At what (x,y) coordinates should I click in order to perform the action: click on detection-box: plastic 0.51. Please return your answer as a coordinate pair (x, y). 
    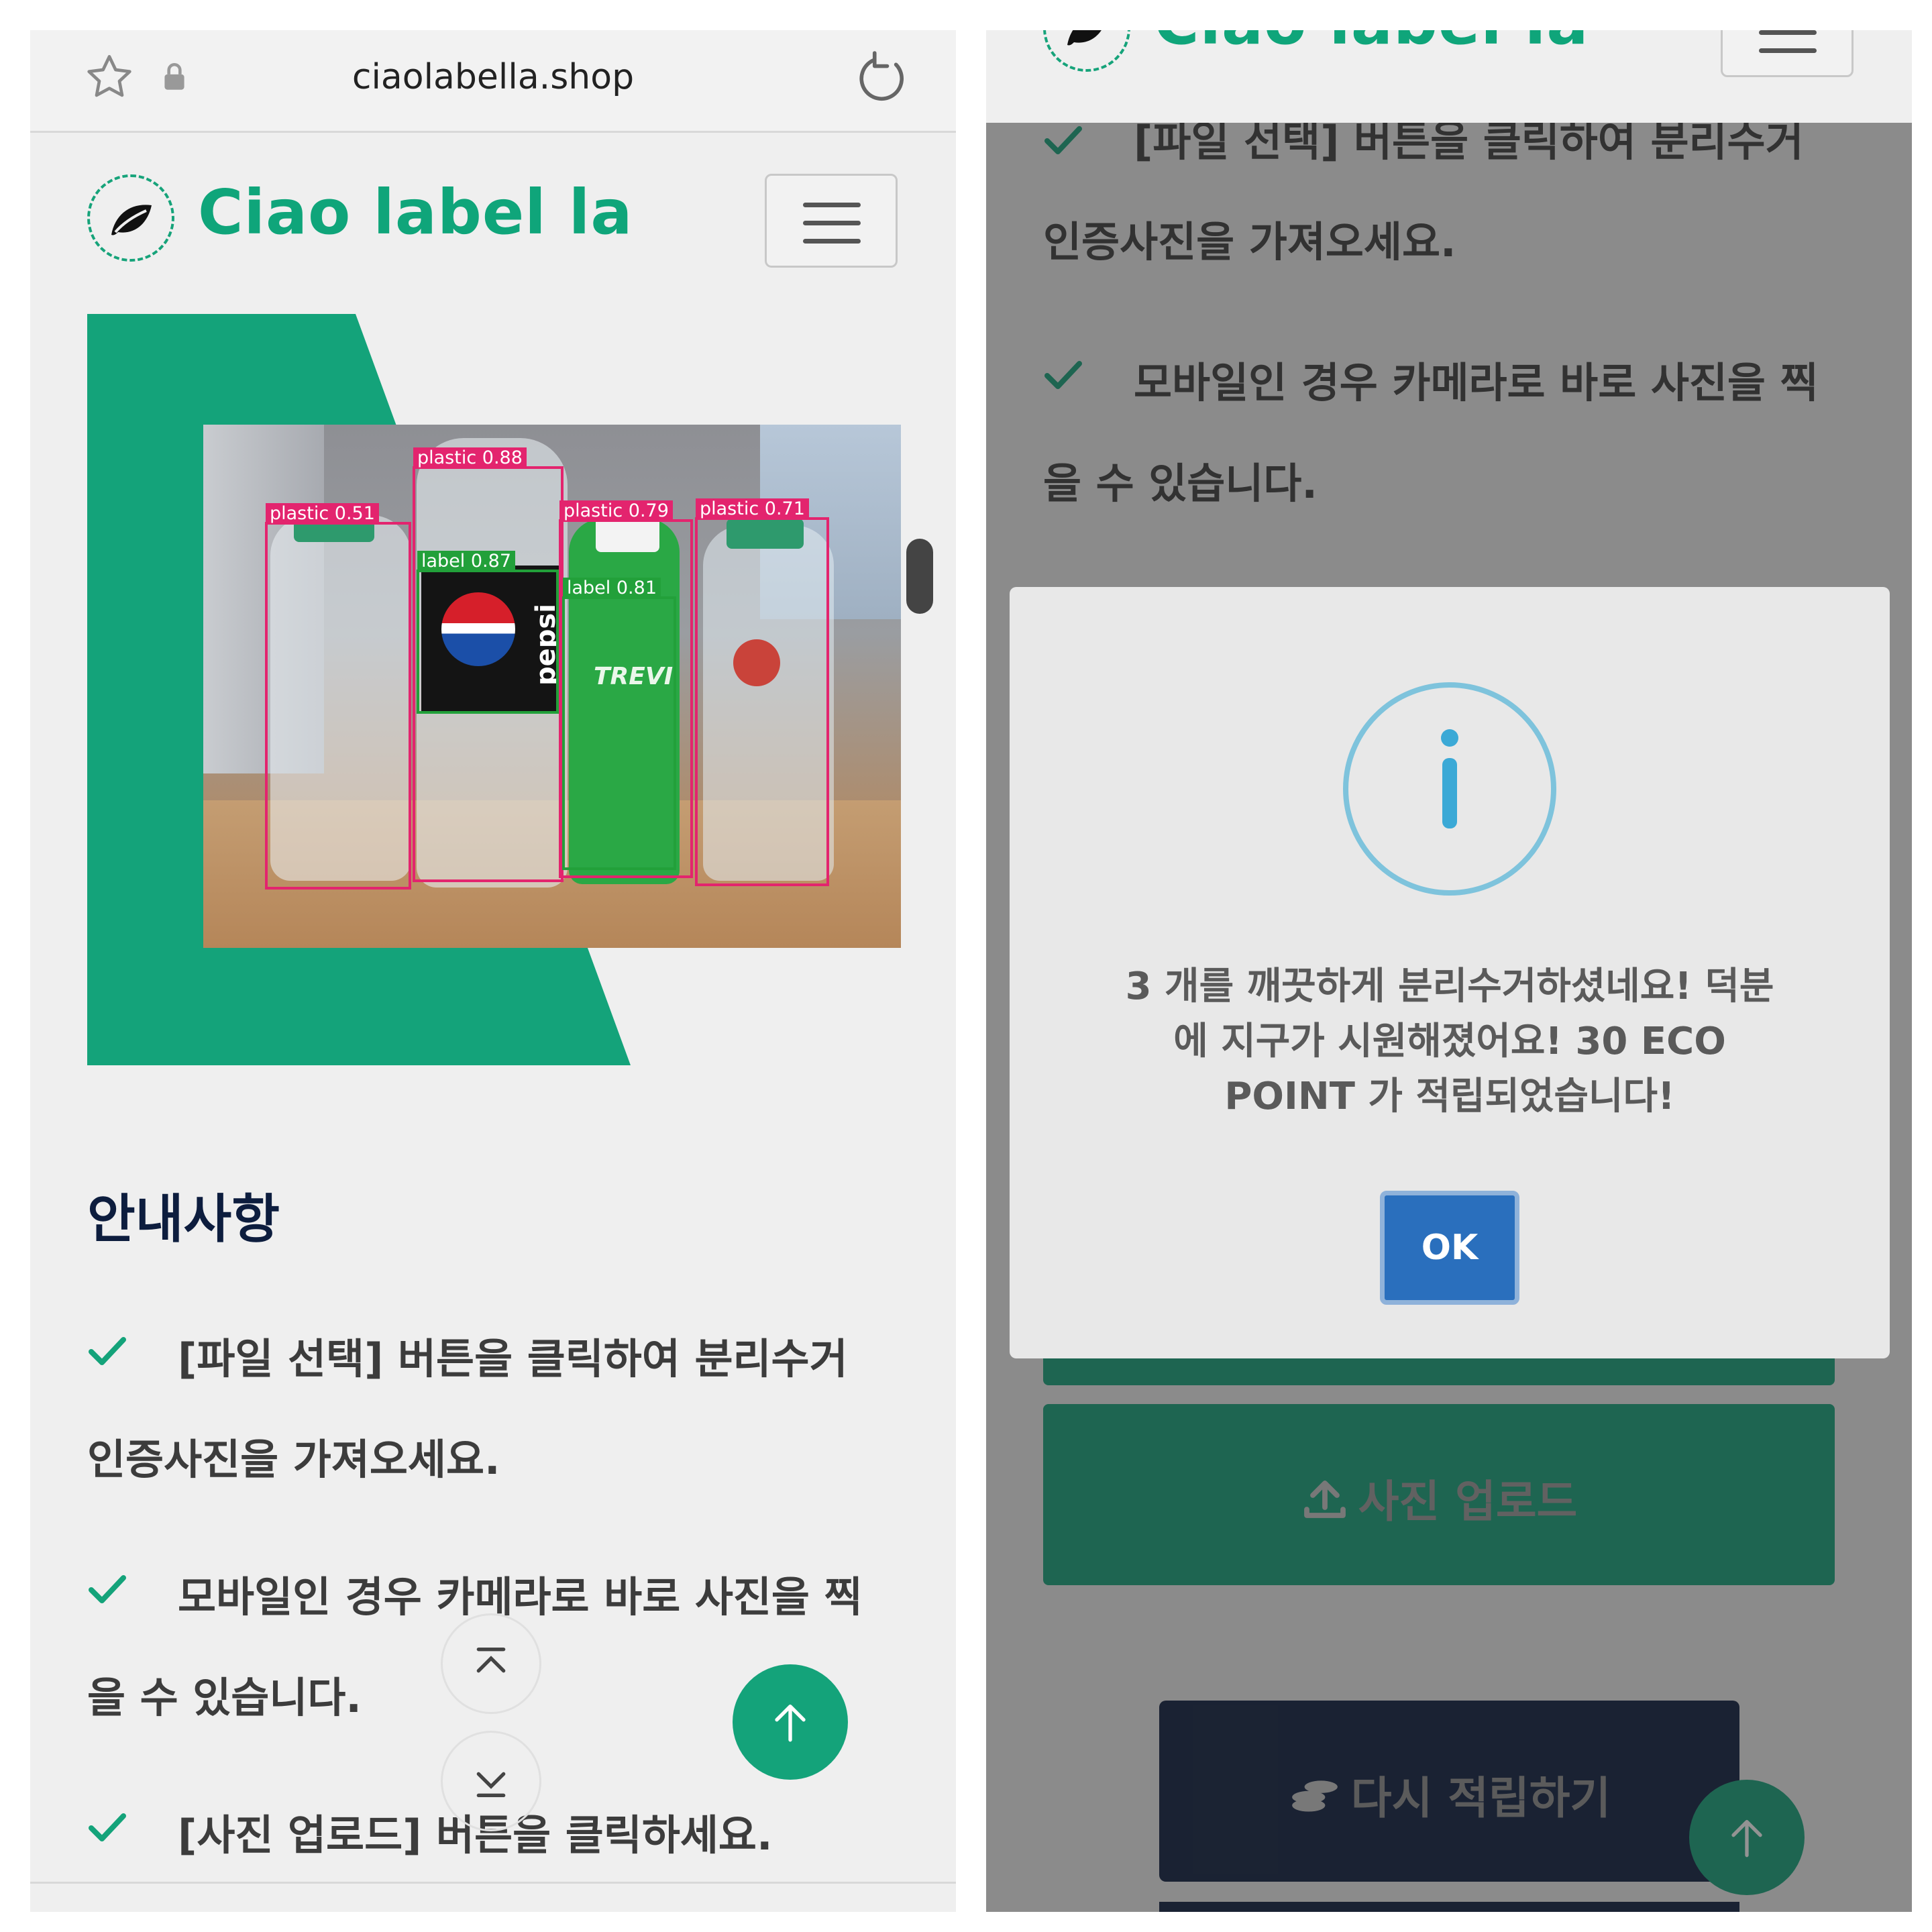
    Looking at the image, I should click on (338, 696).